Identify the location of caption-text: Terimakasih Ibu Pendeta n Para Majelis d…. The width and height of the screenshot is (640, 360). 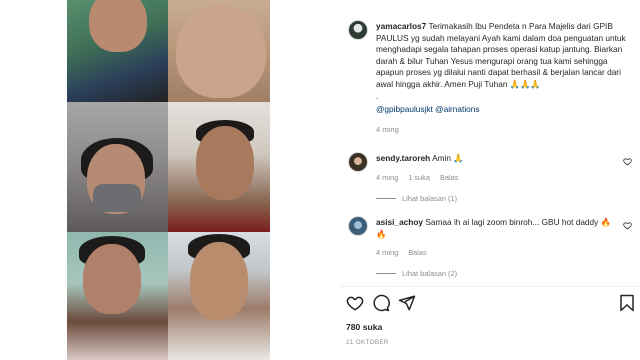
(501, 55).